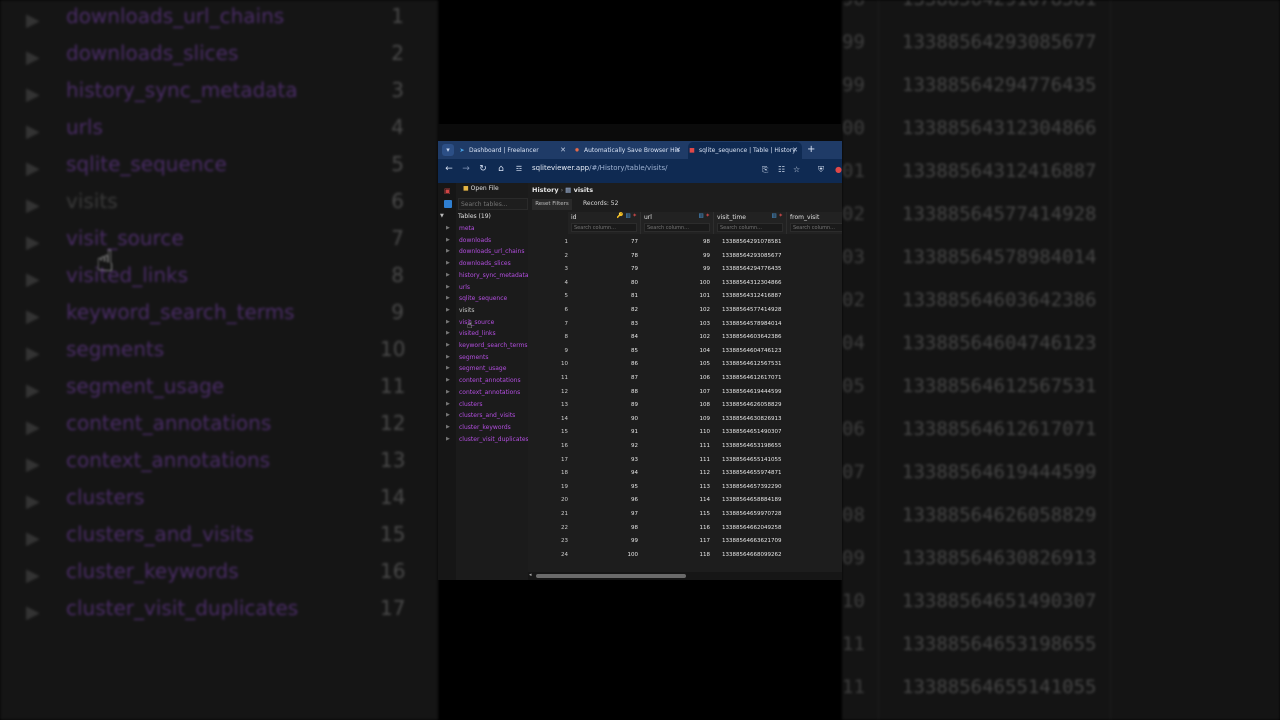  What do you see at coordinates (757, 487) in the screenshot?
I see `cell-visit-time: 13388564657392290` at bounding box center [757, 487].